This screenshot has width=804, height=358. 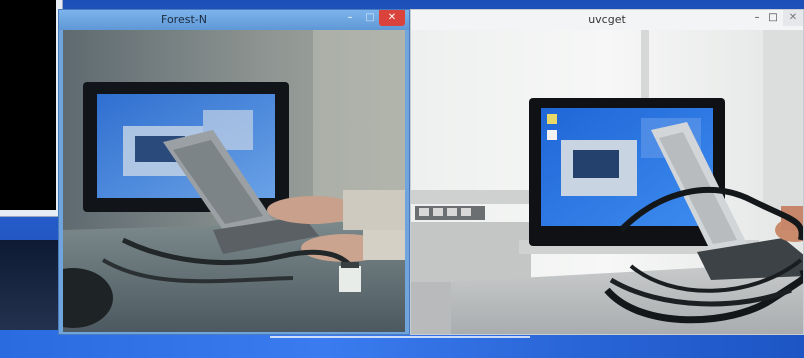 I want to click on desktop-background-left, so click(x=30, y=286).